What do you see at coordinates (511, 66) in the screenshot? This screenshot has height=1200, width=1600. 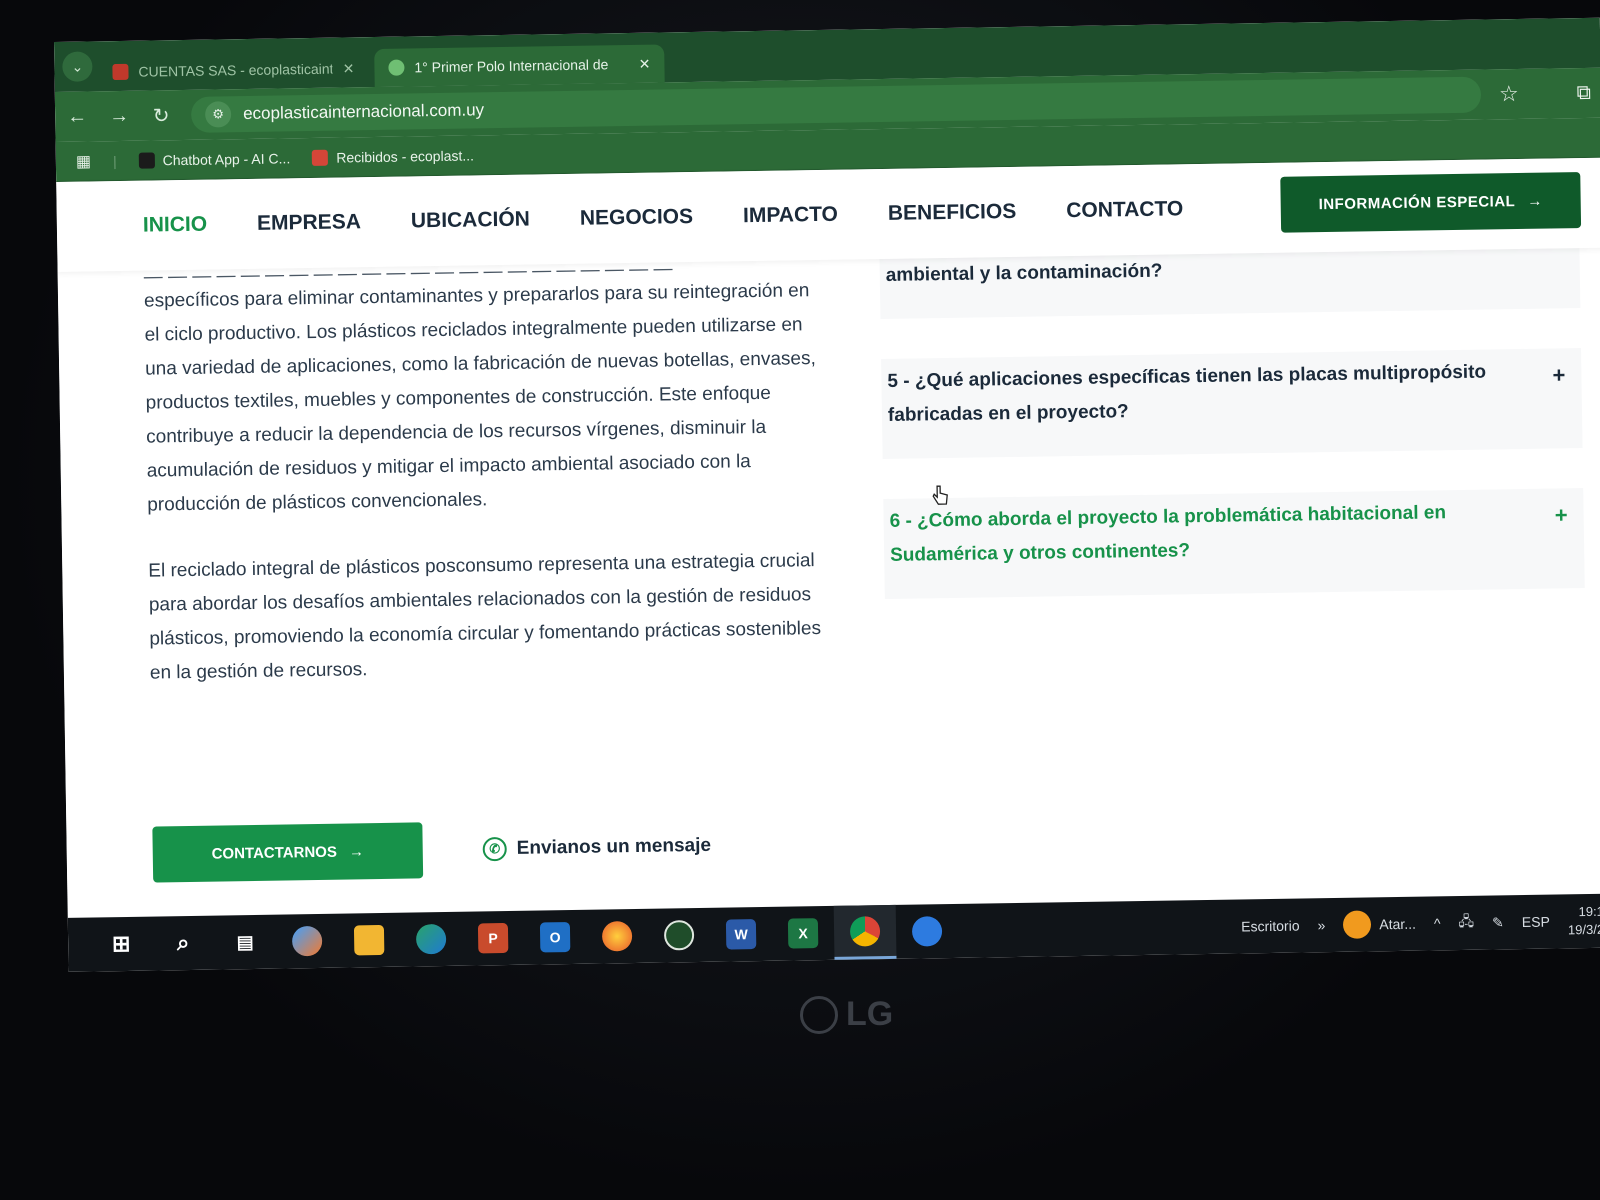 I see `tab-title: 1° Primer Polo Internacional de` at bounding box center [511, 66].